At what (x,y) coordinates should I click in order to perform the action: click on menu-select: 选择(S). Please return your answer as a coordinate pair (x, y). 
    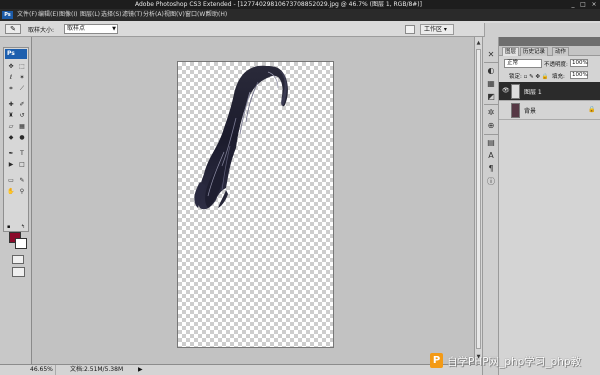
    Looking at the image, I should click on (111, 15).